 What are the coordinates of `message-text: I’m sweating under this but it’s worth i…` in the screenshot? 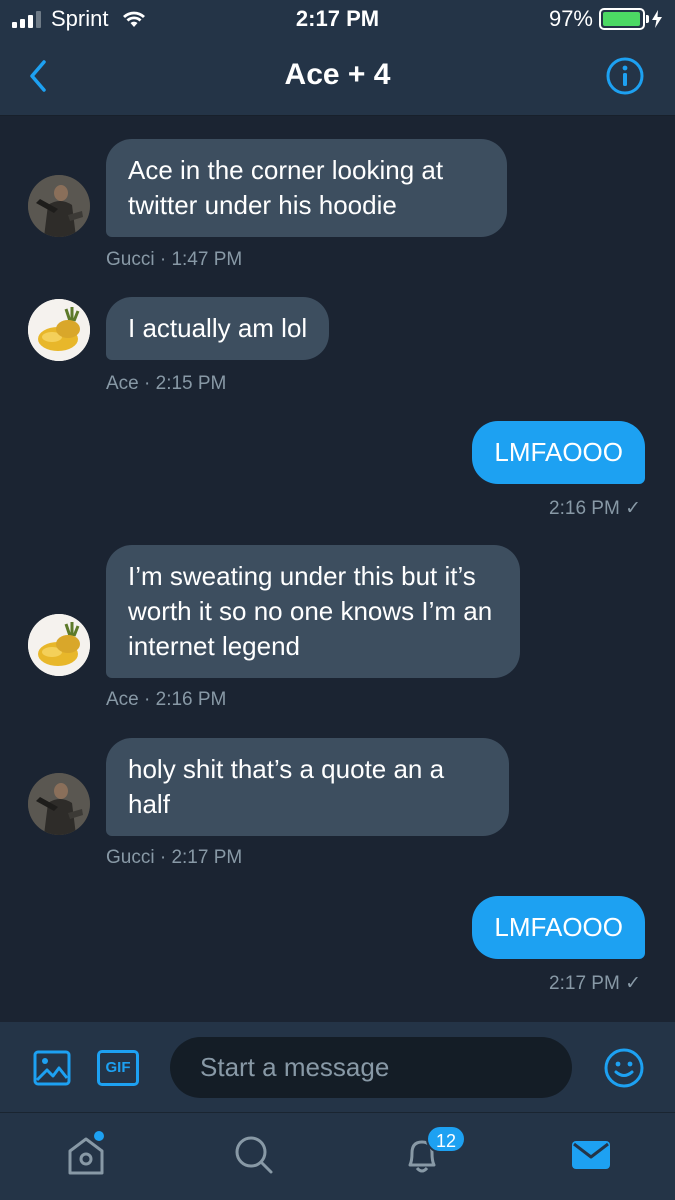 It's located at (310, 611).